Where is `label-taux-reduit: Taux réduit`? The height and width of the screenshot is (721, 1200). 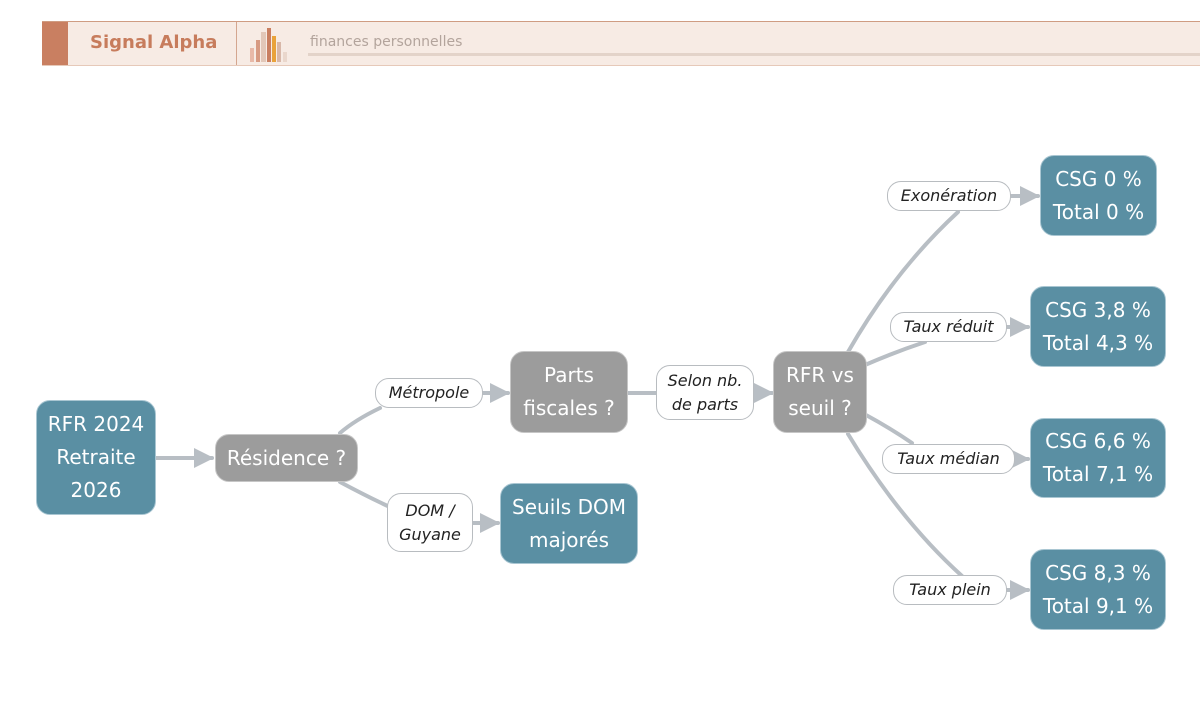 label-taux-reduit: Taux réduit is located at coordinates (948, 327).